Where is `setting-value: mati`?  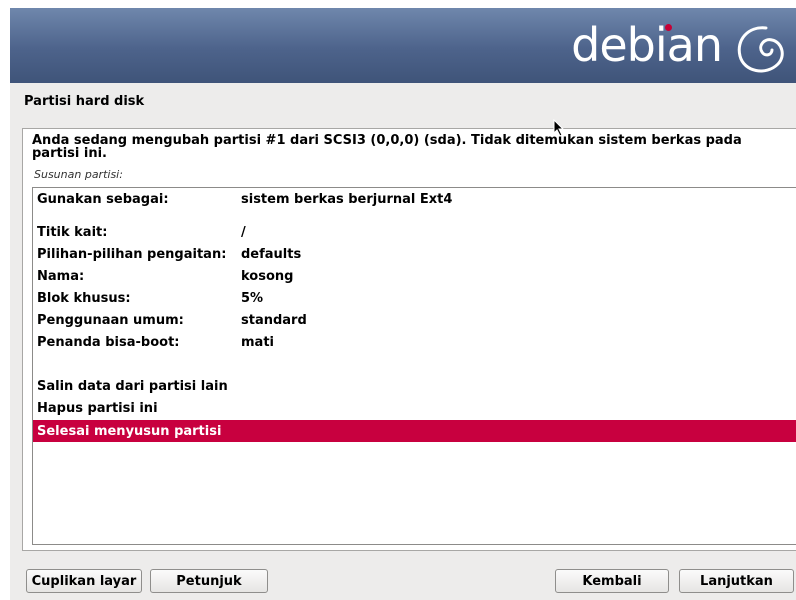 setting-value: mati is located at coordinates (257, 342).